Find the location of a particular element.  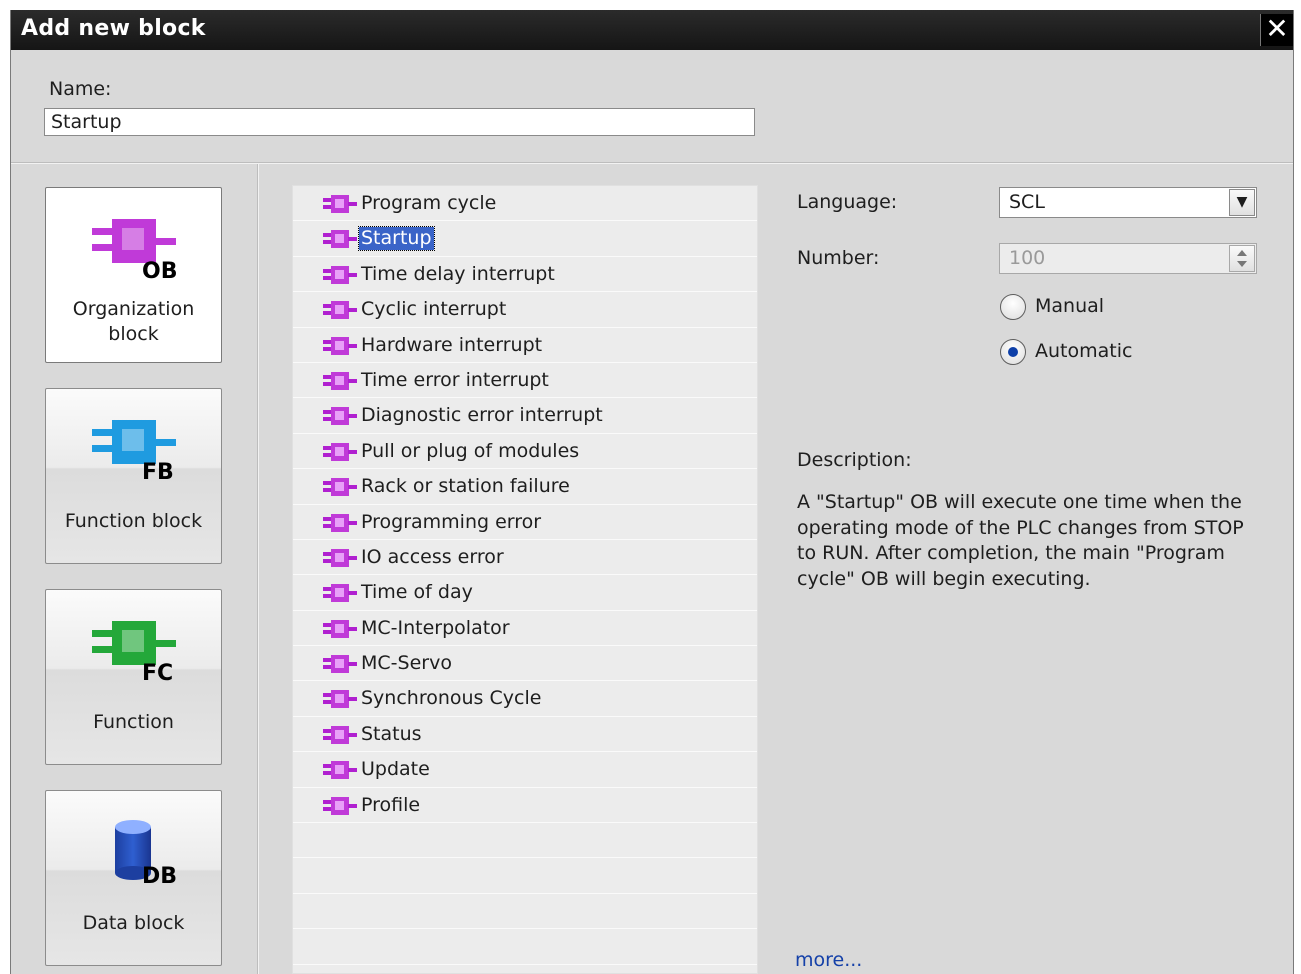

vertical-divider is located at coordinates (258, 569).